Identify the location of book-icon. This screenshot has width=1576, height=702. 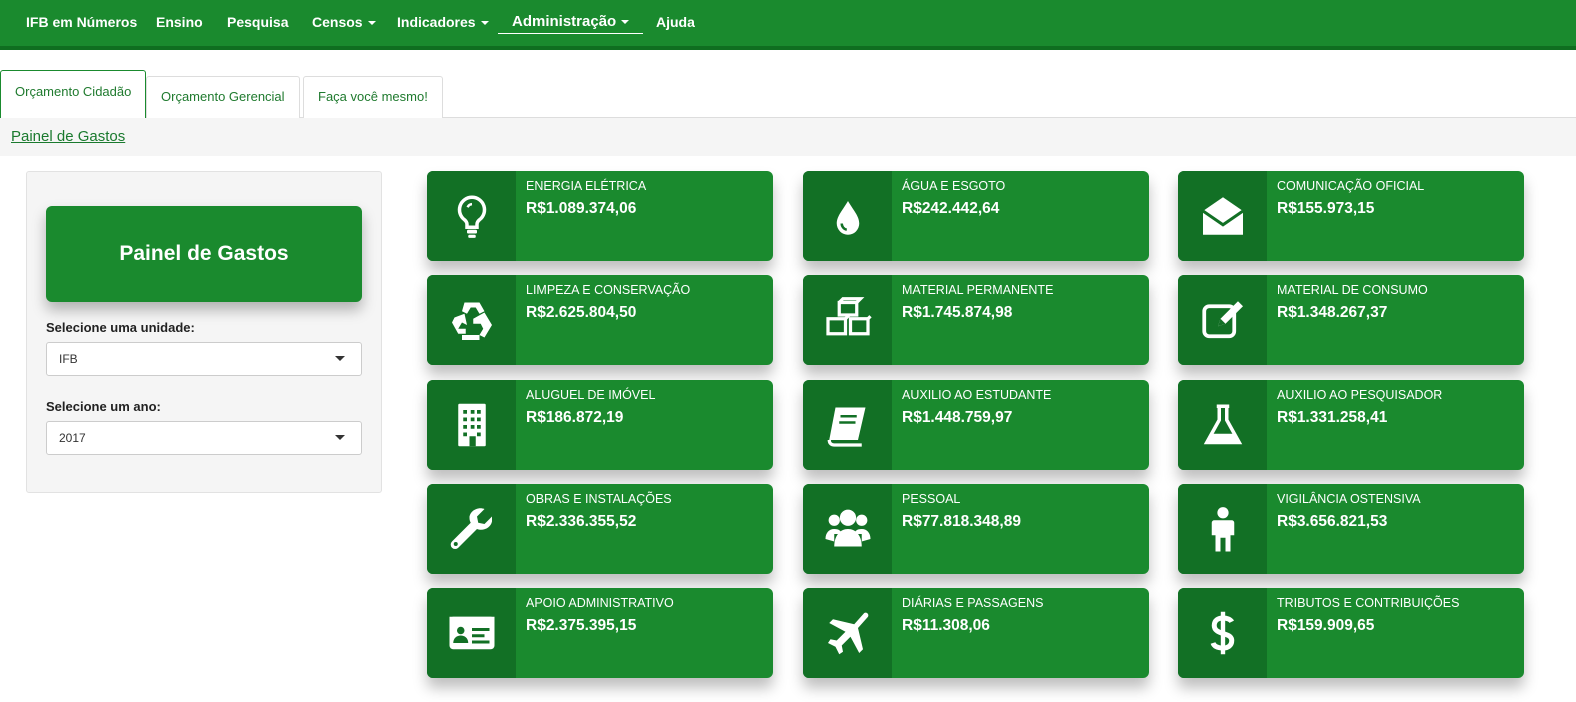
(848, 425).